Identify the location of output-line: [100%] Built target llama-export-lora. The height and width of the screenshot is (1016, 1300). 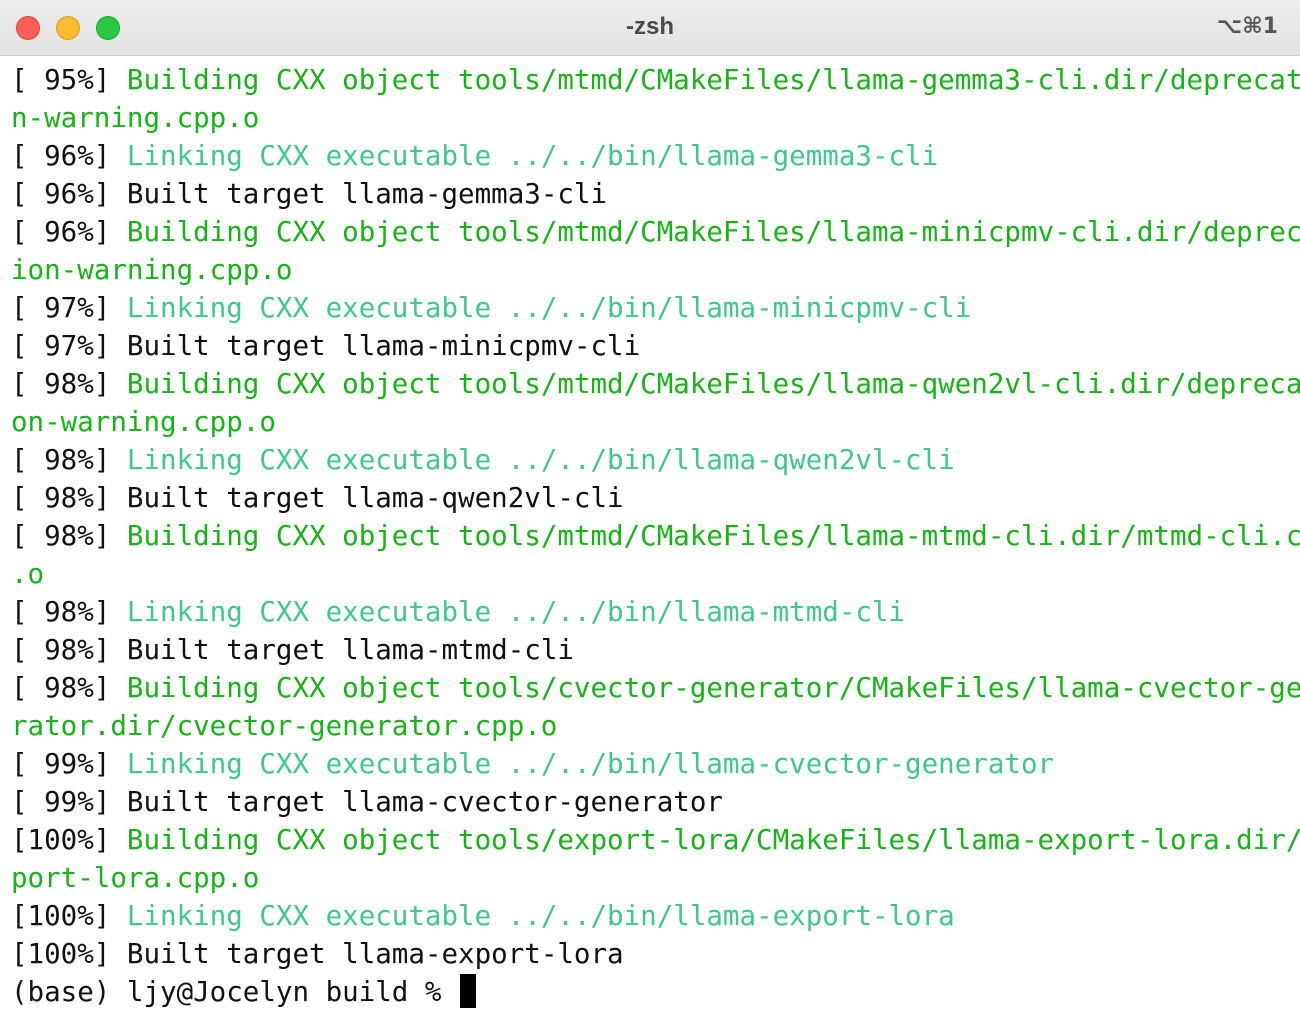
(655, 954).